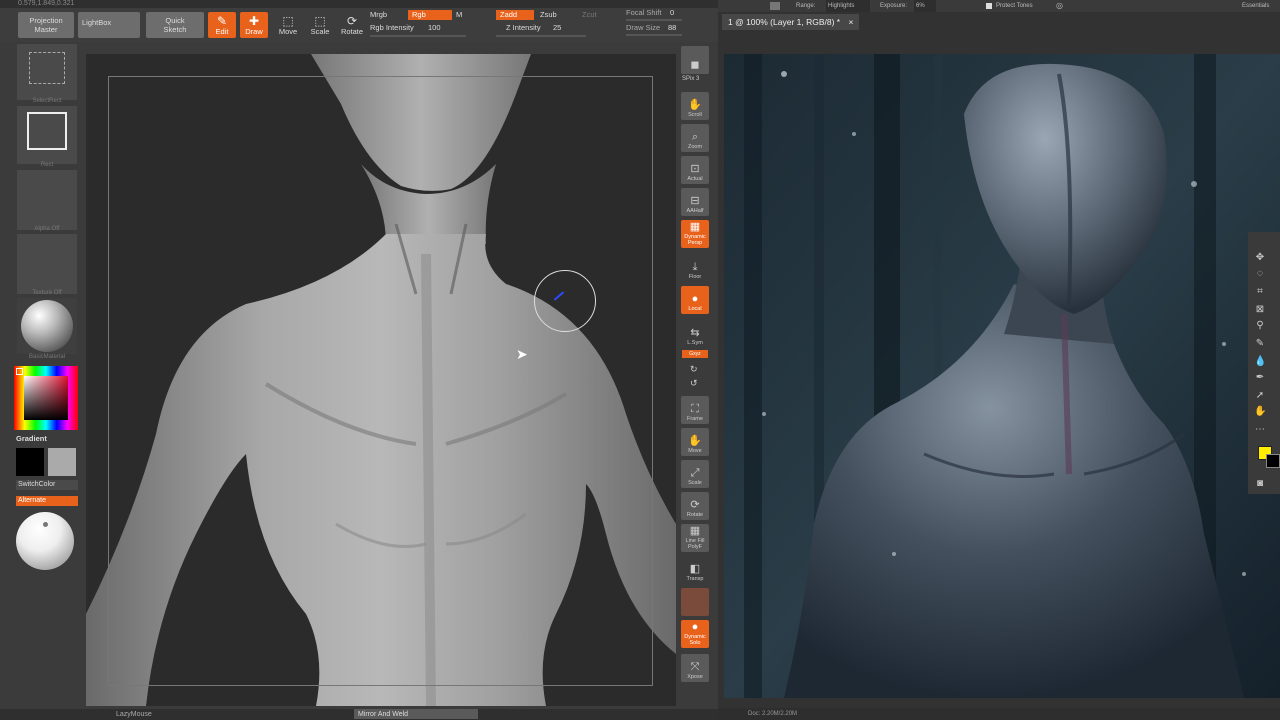 The height and width of the screenshot is (720, 1280). Describe the element at coordinates (1273, 461) in the screenshot. I see `background-color-swatch` at that location.